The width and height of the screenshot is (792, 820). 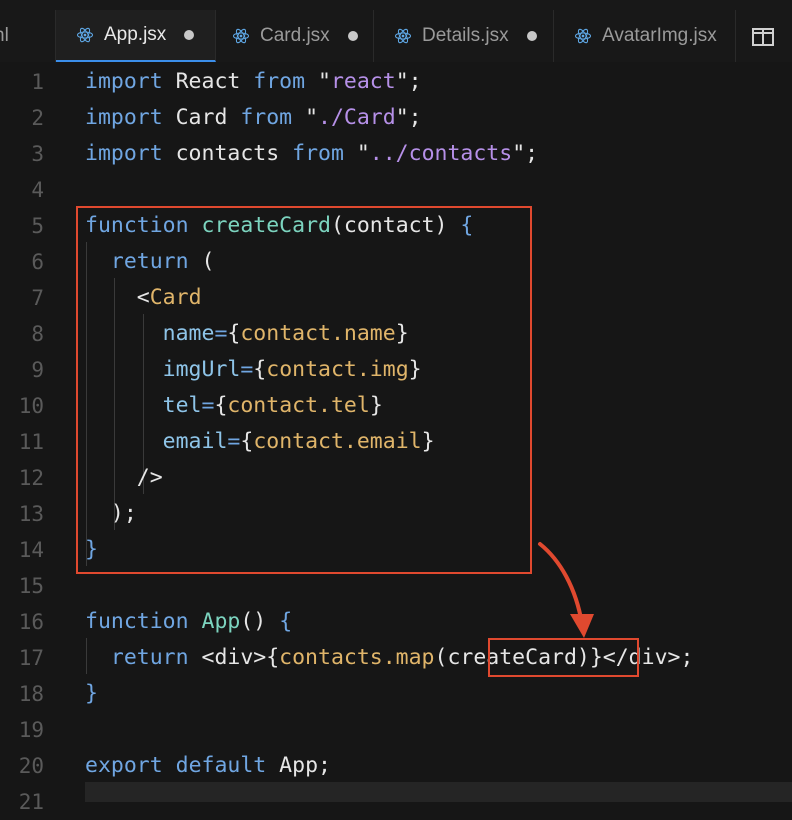 What do you see at coordinates (31, 730) in the screenshot?
I see `line-number: 19` at bounding box center [31, 730].